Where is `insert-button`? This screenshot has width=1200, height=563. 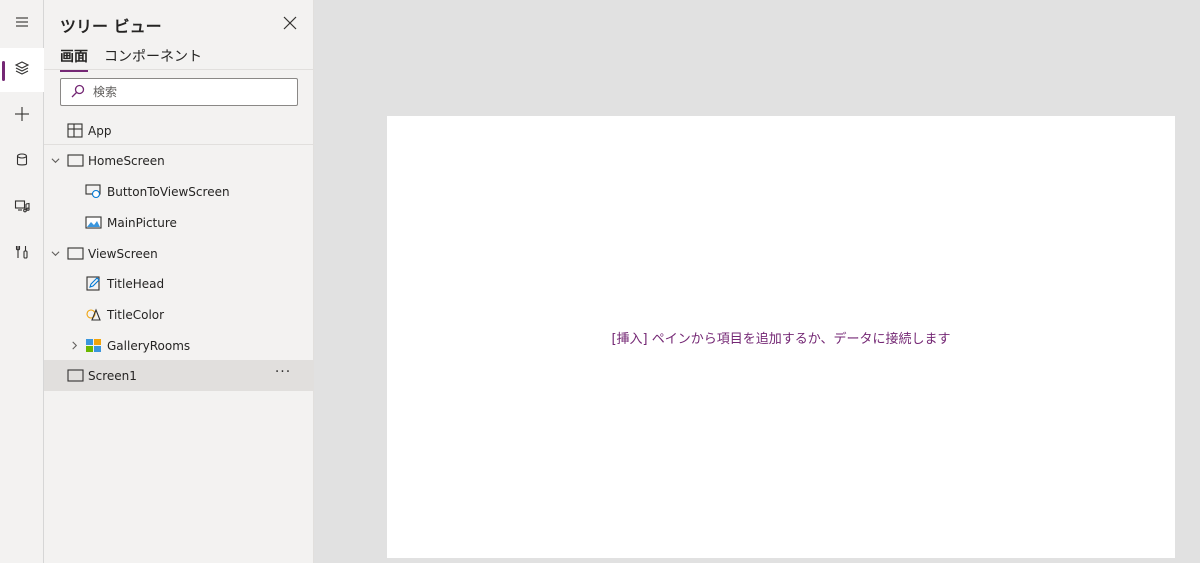
insert-button is located at coordinates (22, 116).